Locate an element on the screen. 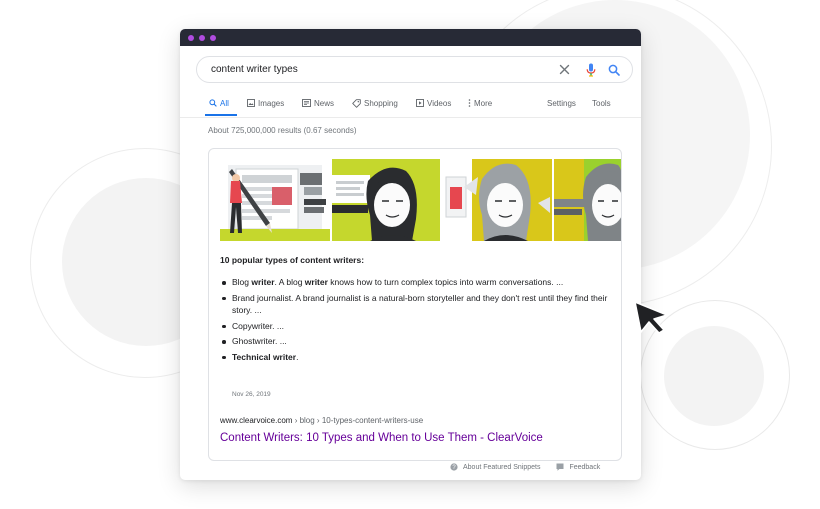  window-minimize-dot is located at coordinates (202, 37).